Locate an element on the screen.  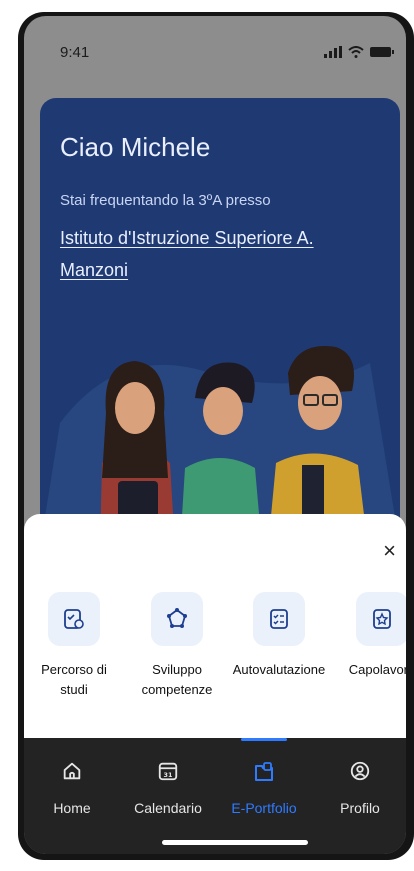
action-capolavoro: Capolavoro is located at coordinates (369, 636).